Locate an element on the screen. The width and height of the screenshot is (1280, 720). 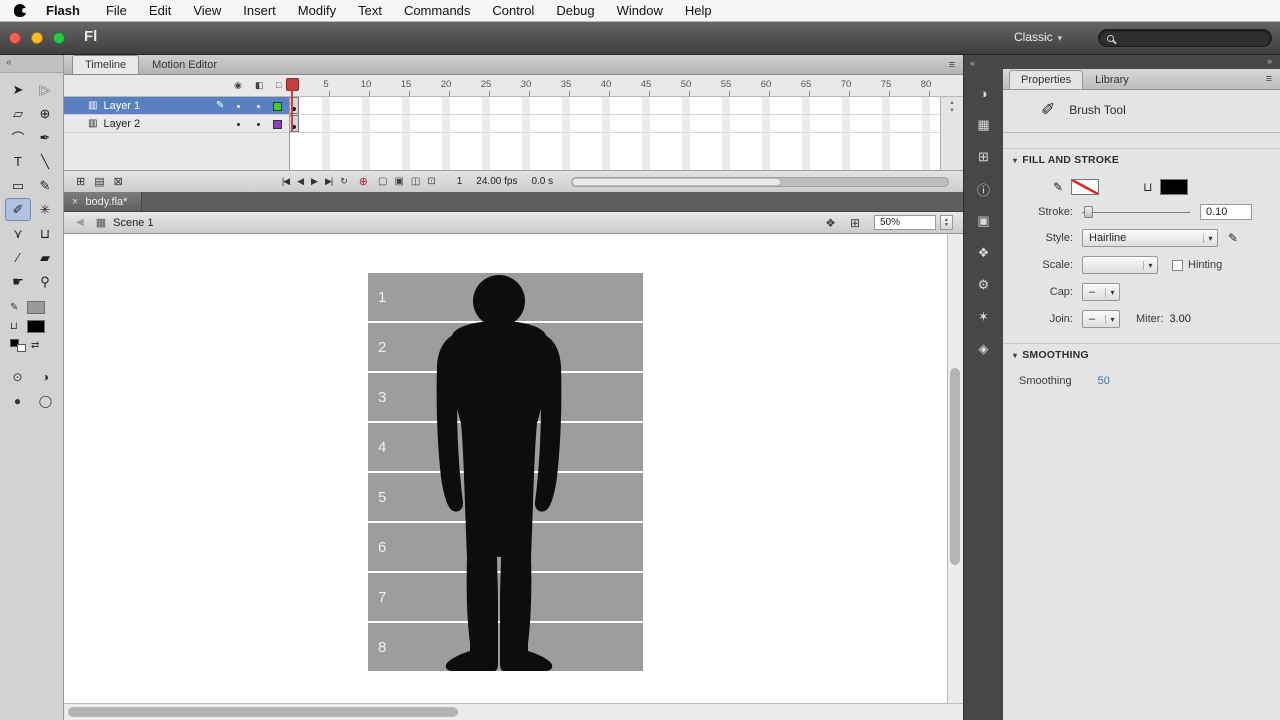
menu-control: Control is located at coordinates (513, 10).